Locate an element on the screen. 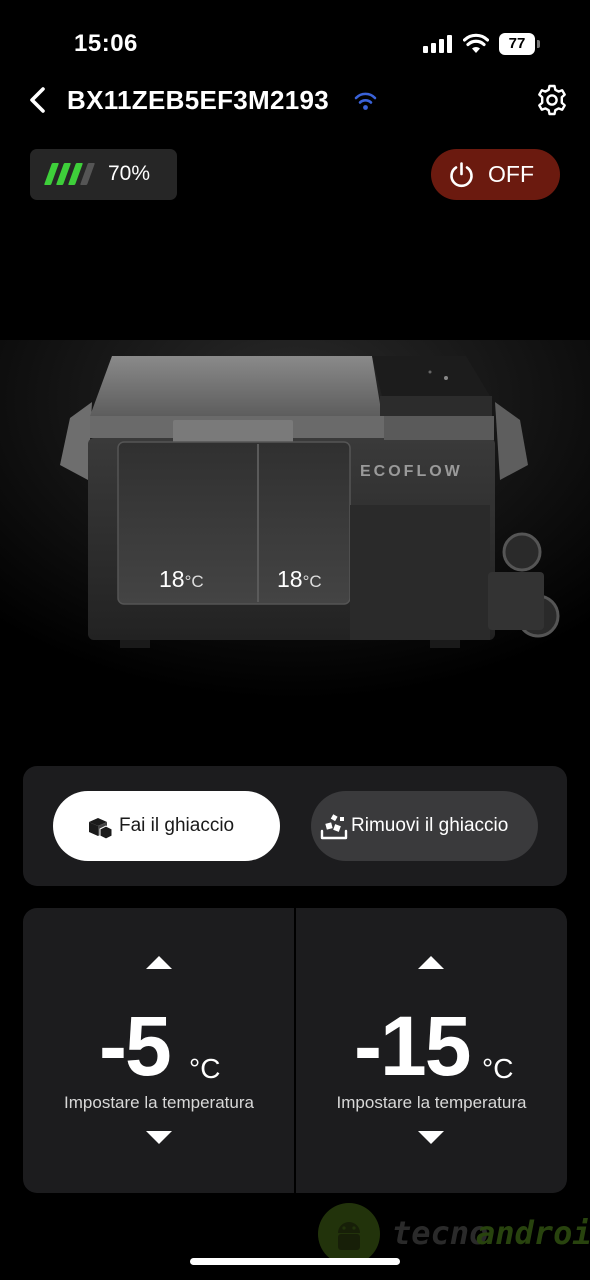 The height and width of the screenshot is (1280, 590). left-zone-caption: Impostare la temperatura is located at coordinates (159, 1102).